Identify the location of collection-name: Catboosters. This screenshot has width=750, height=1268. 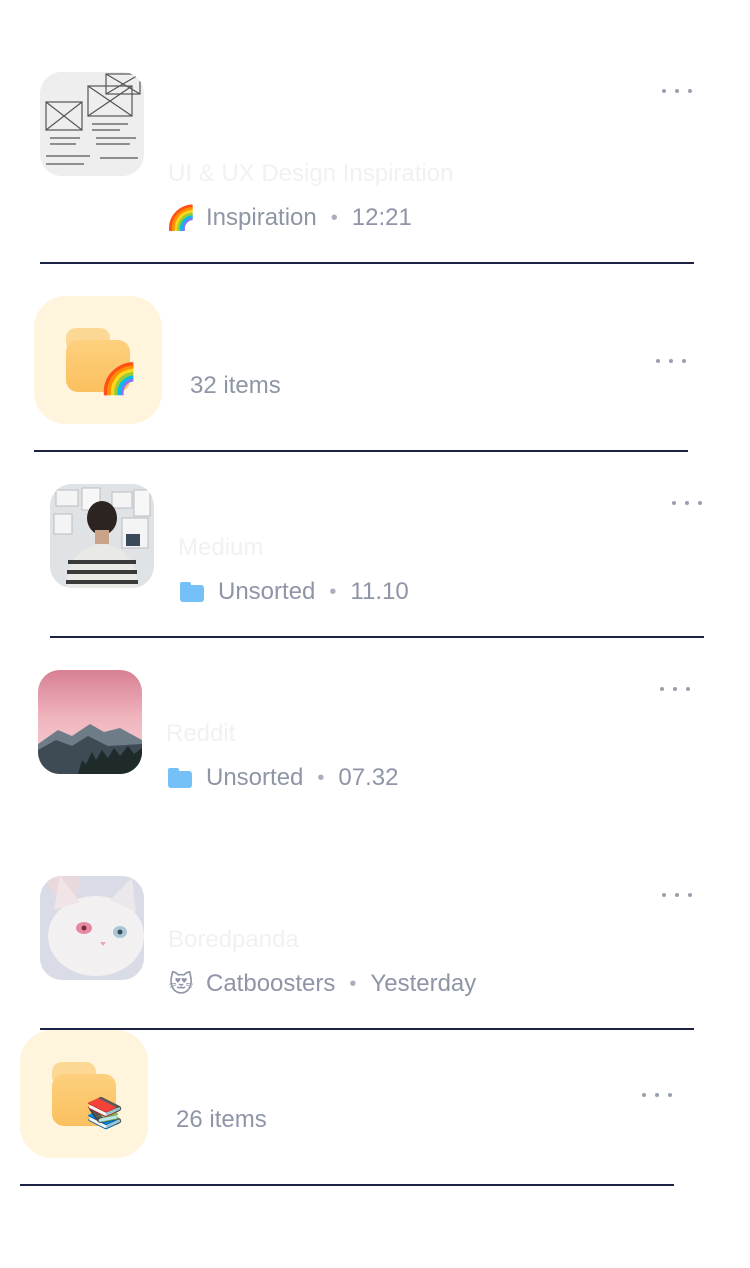
(270, 984).